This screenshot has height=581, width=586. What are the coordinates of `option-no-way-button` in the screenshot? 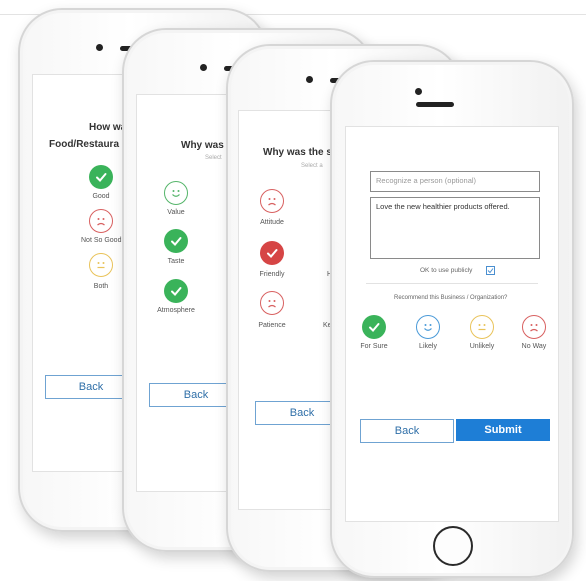 It's located at (534, 327).